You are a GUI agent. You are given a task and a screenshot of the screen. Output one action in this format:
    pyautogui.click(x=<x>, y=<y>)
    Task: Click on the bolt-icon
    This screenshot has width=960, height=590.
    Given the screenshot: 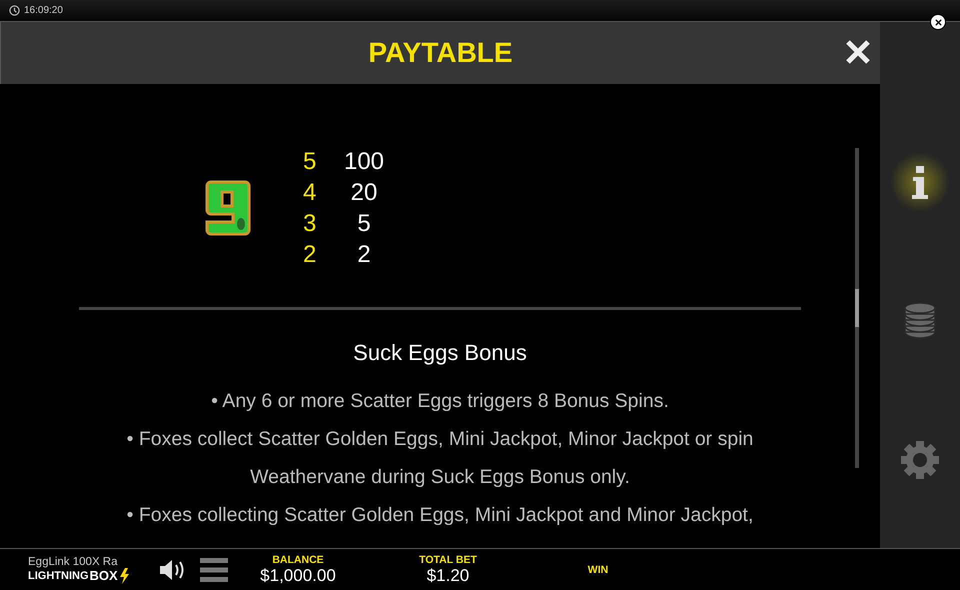 What is the action you would take?
    pyautogui.click(x=123, y=576)
    